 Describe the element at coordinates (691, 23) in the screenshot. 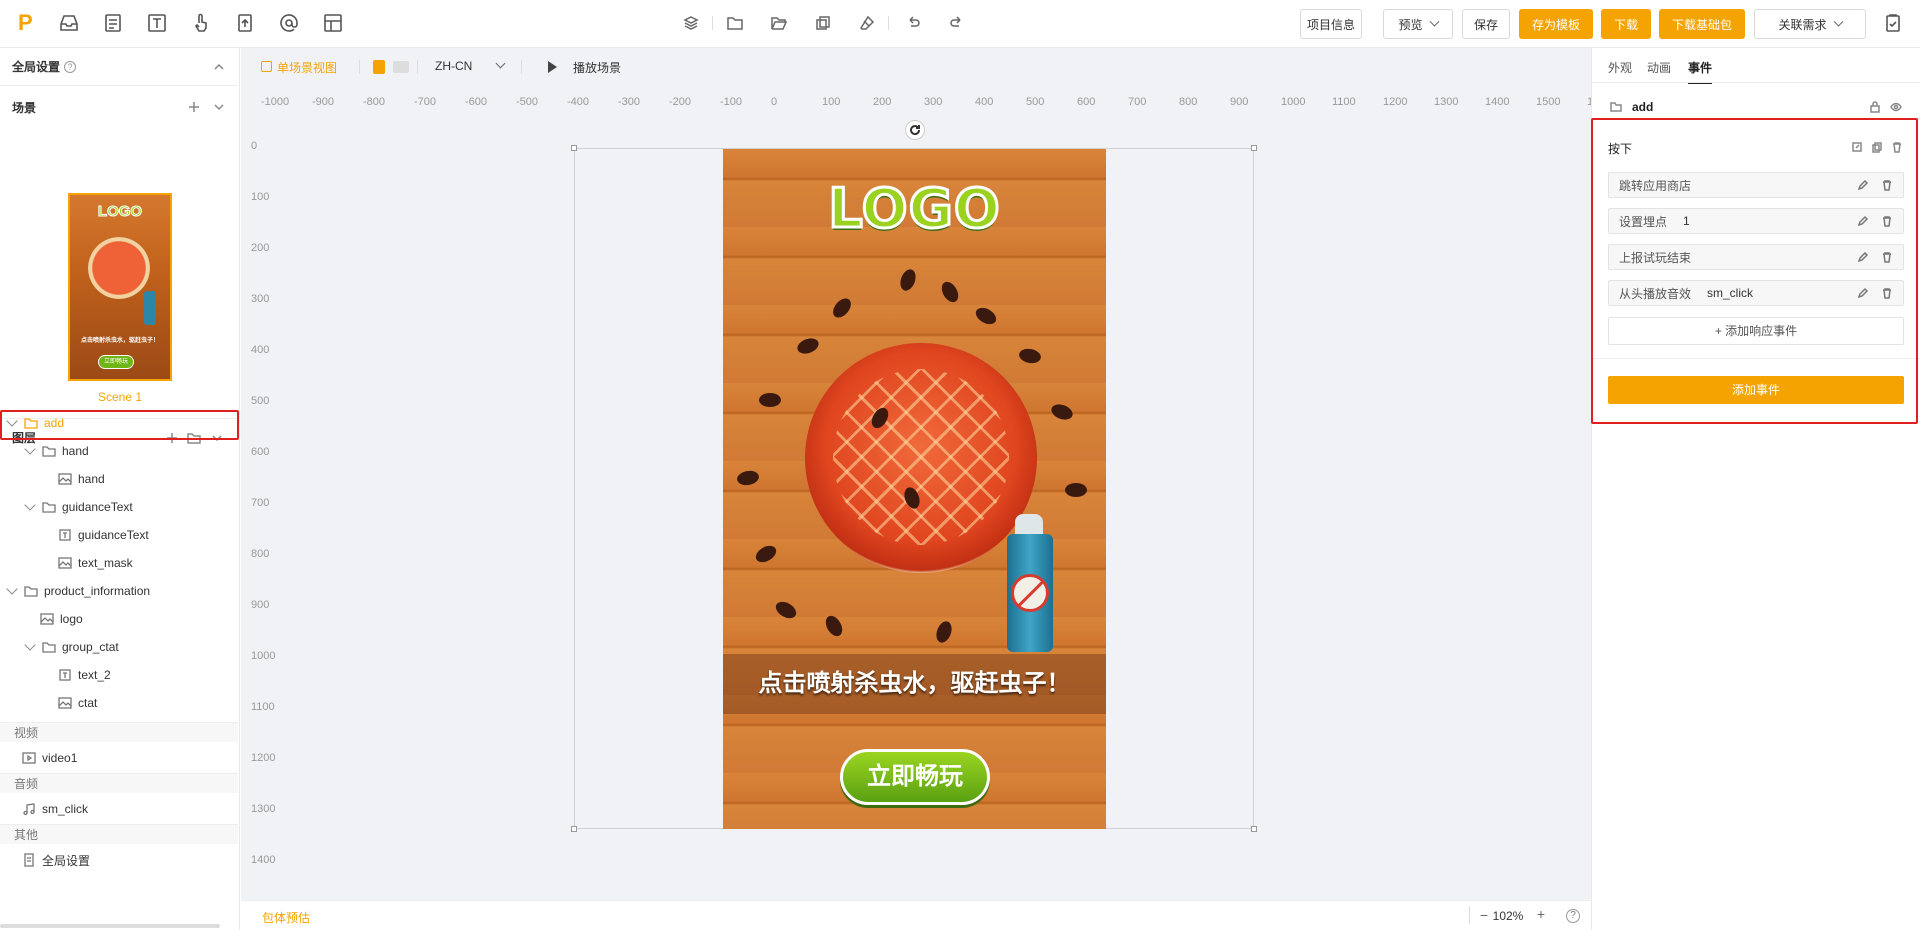

I see `layers-icon` at that location.